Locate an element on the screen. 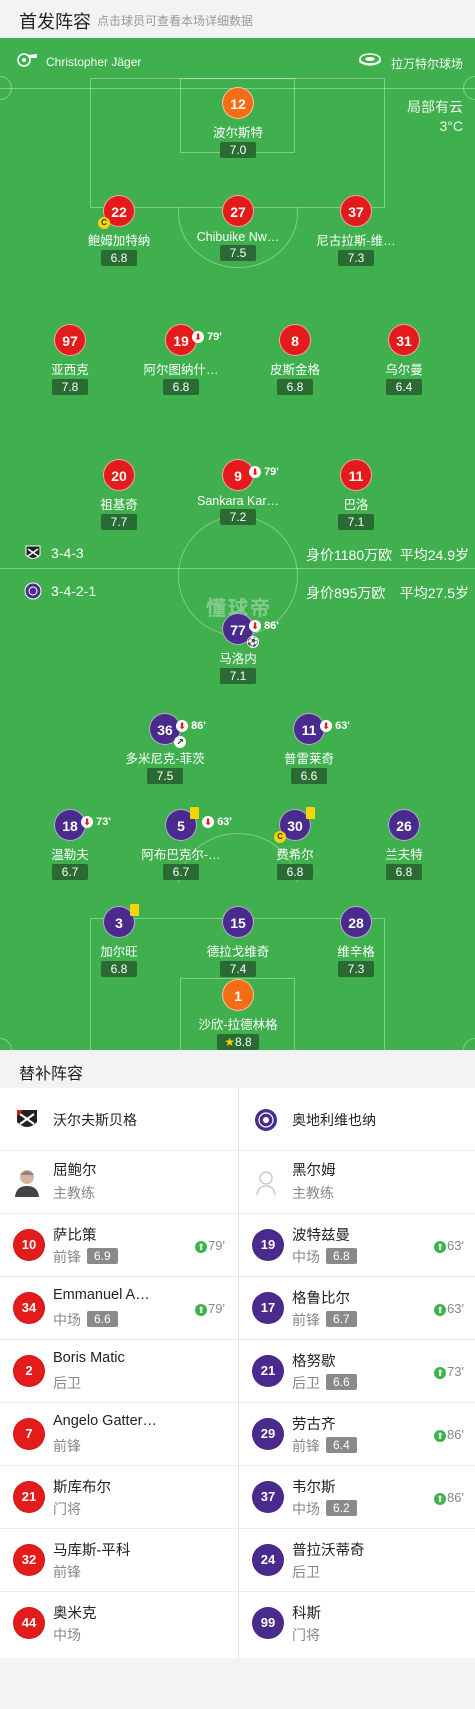 This screenshot has height=1709, width=475. away-player-11: 11 ⬇ 63' 普雷莱奇 6.6 is located at coordinates (309, 749).